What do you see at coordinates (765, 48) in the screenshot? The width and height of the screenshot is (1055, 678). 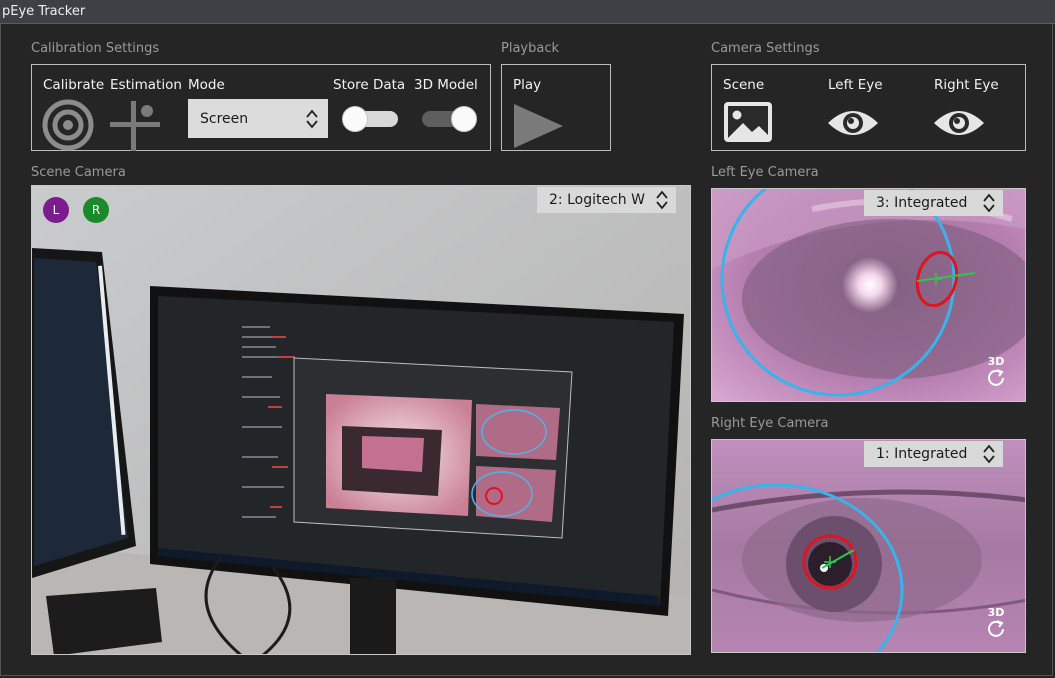 I see `camera-settings-section-label: Camera Settings` at bounding box center [765, 48].